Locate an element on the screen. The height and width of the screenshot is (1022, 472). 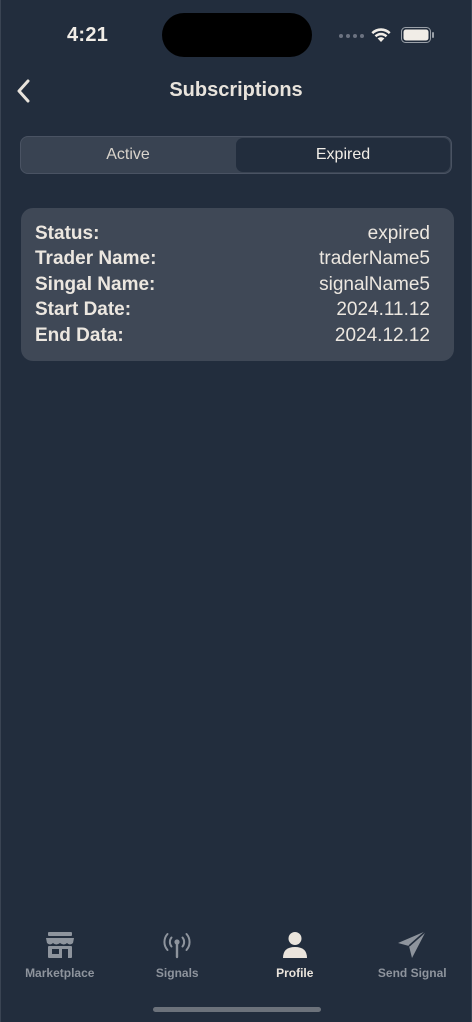
subscription-filter-segmented-control: Active Expired is located at coordinates (236, 155).